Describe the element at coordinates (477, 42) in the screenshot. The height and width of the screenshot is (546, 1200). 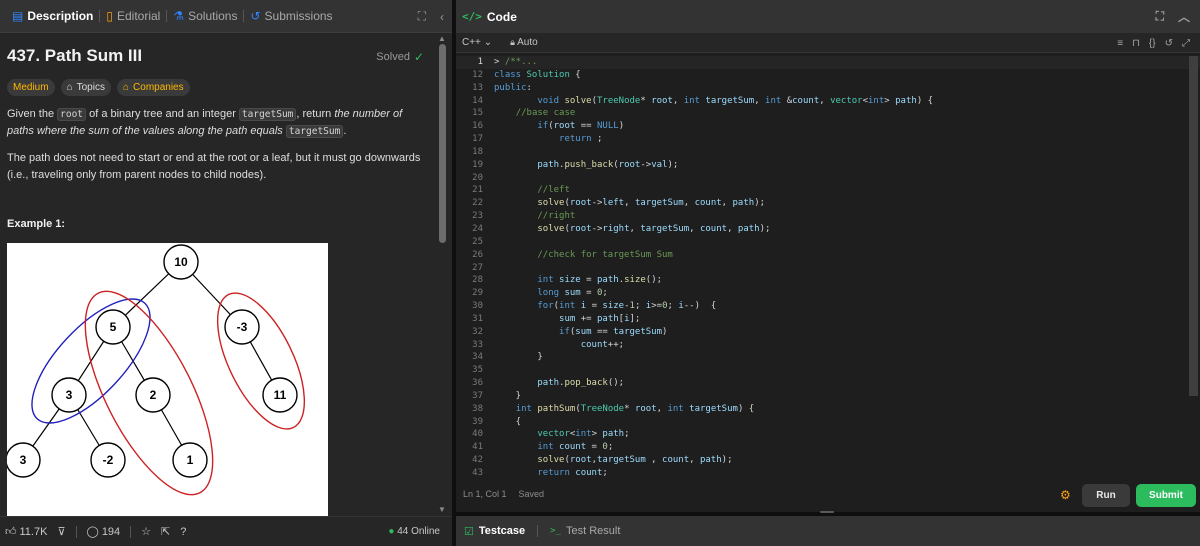
I see `language-select: C++ ⌄` at that location.